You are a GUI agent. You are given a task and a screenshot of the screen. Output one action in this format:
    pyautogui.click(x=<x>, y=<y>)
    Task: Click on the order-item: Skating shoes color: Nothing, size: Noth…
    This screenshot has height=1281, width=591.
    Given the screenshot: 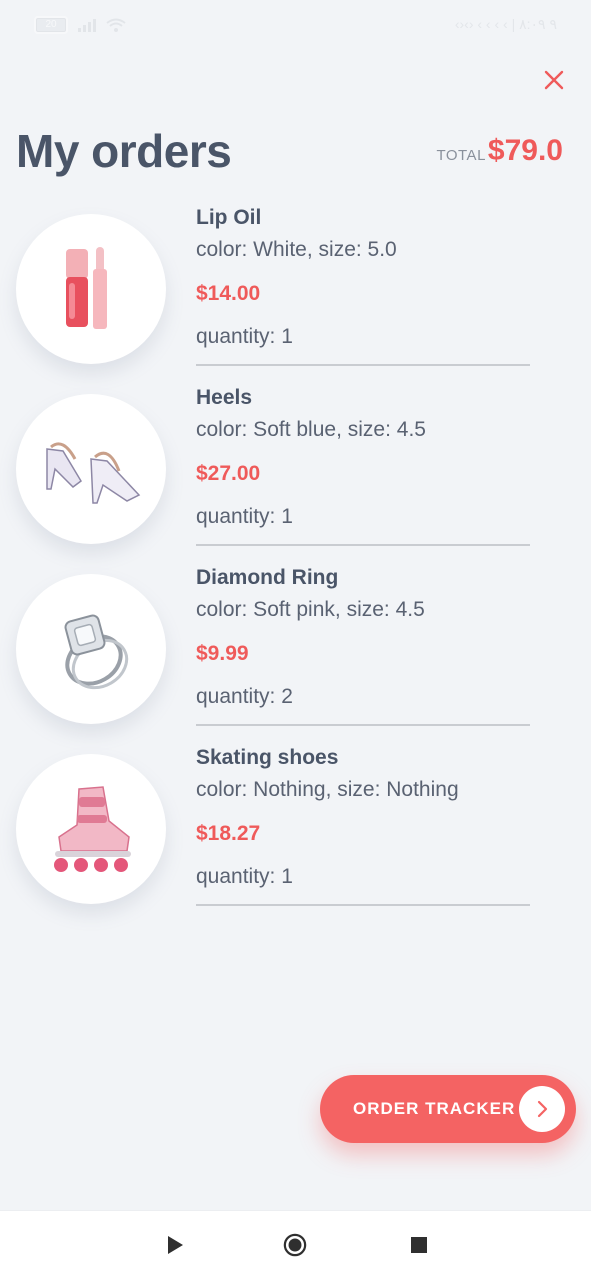 What is the action you would take?
    pyautogui.click(x=295, y=830)
    